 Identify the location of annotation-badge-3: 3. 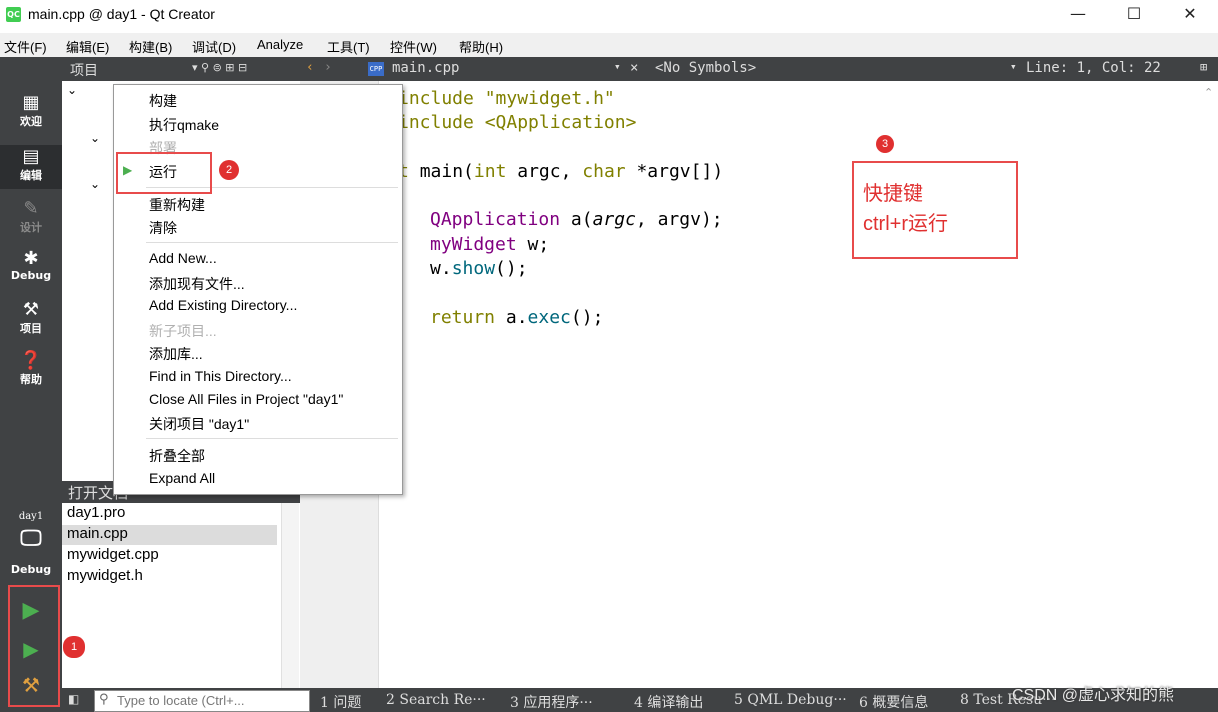
(885, 144).